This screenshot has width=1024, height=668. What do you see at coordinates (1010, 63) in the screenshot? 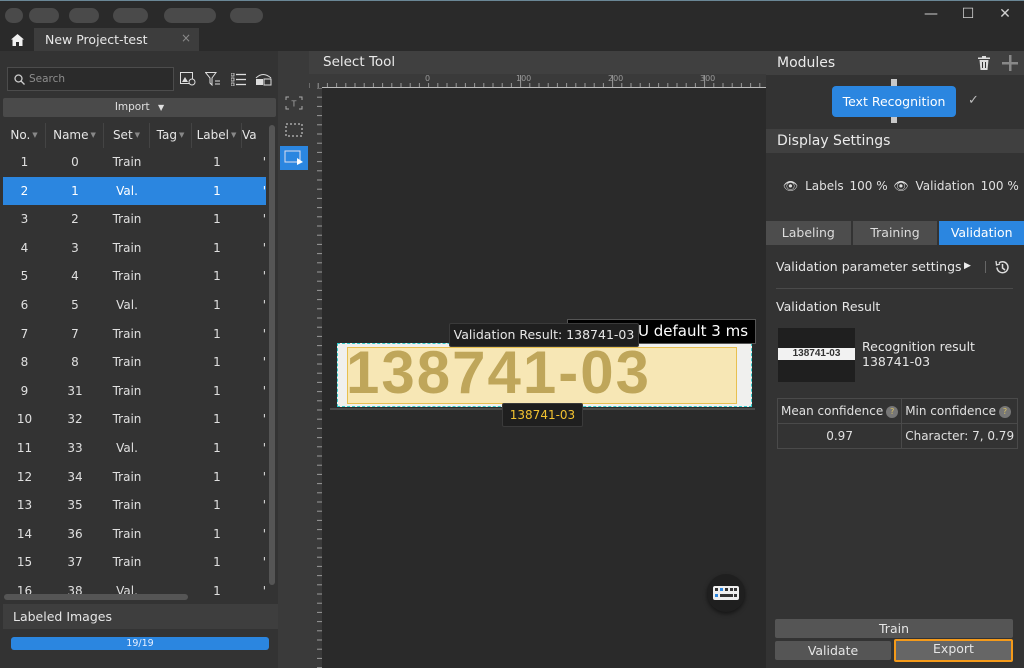
I see `add-module-icon` at bounding box center [1010, 63].